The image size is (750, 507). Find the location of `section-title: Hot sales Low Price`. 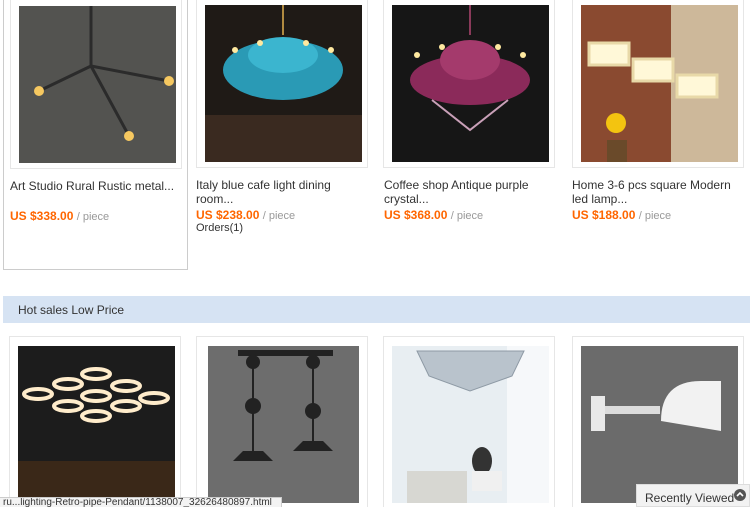

section-title: Hot sales Low Price is located at coordinates (71, 310).